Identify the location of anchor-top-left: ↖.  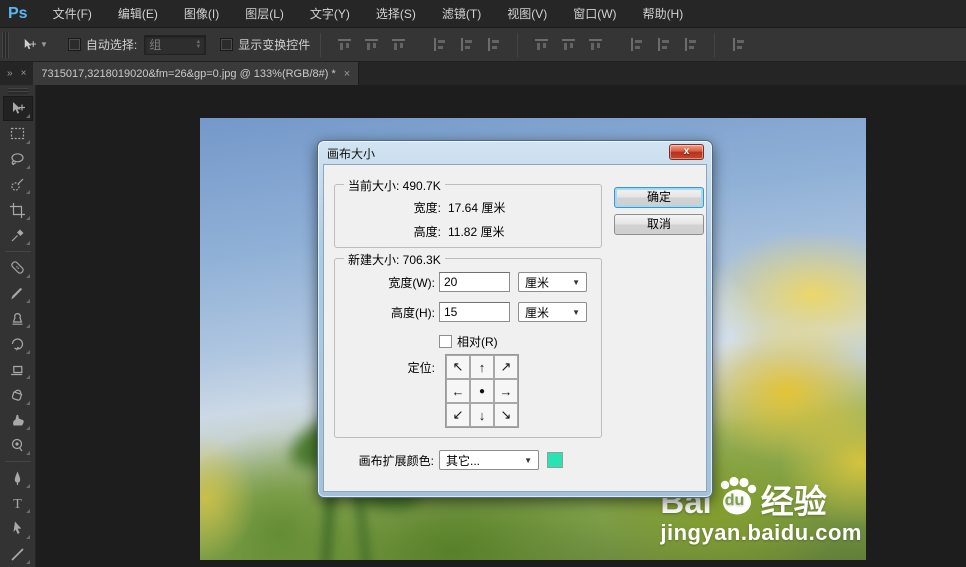
(458, 367).